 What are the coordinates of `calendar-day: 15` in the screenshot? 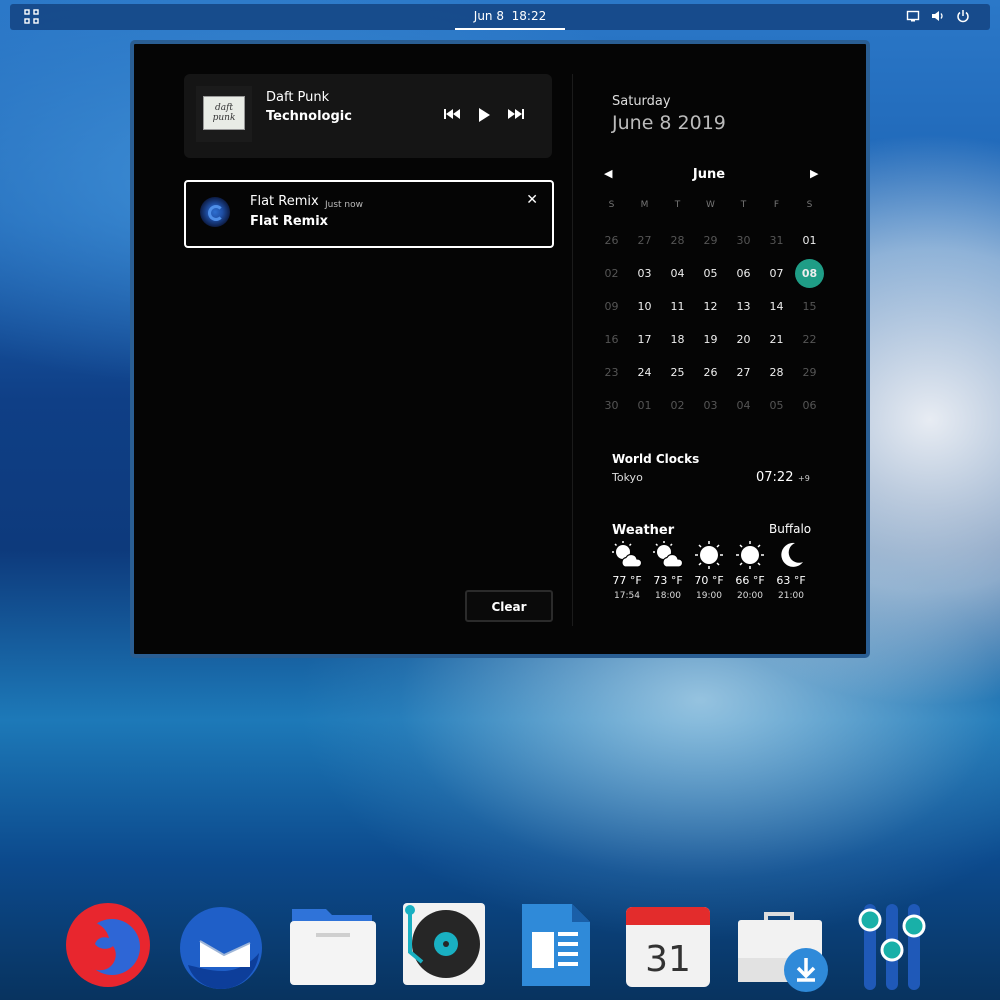 It's located at (809, 306).